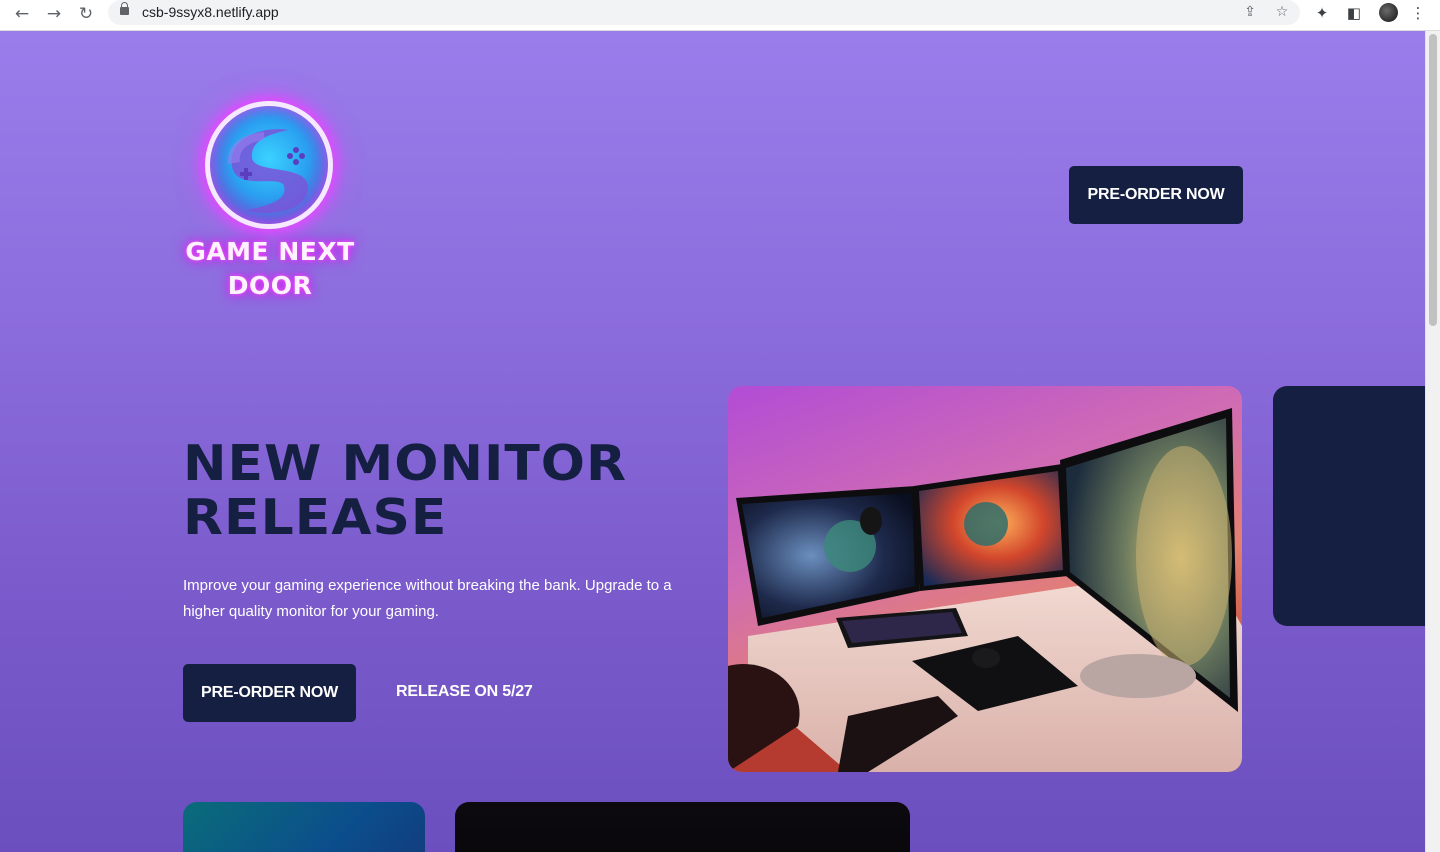 This screenshot has height=852, width=1440. What do you see at coordinates (304, 827) in the screenshot?
I see `product-card-teal` at bounding box center [304, 827].